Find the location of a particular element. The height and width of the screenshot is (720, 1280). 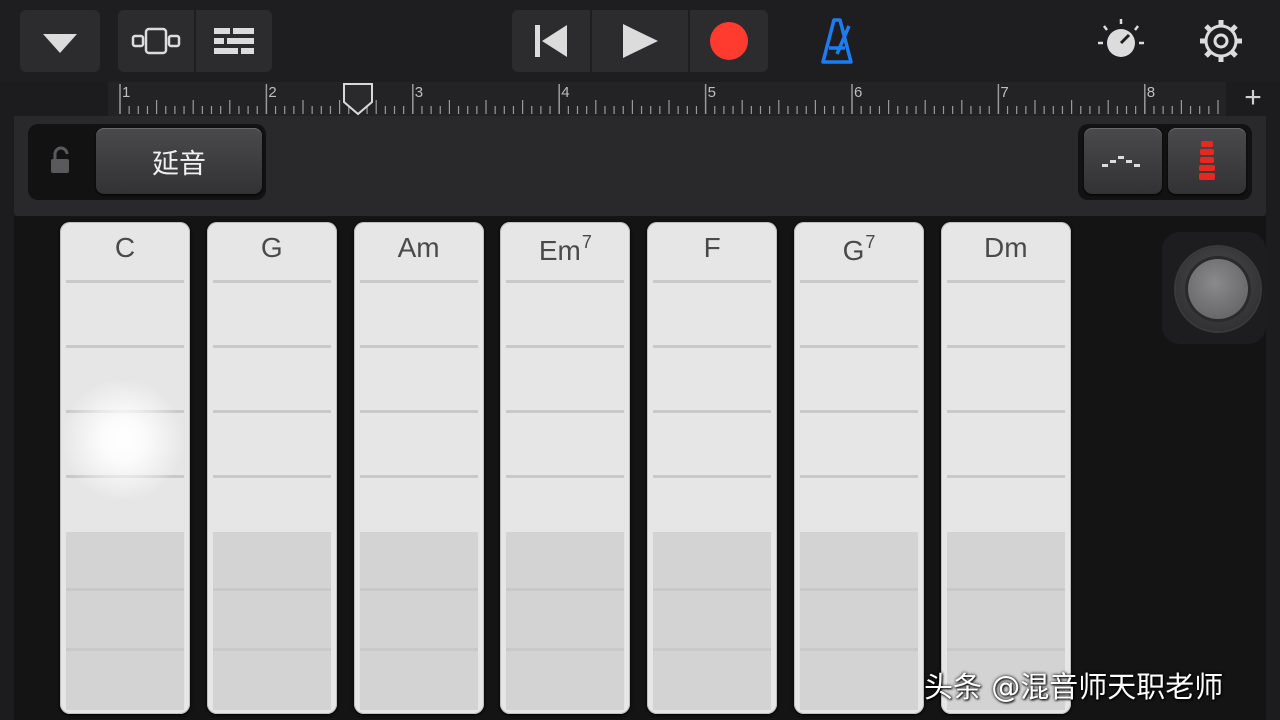

chord-root: C is located at coordinates (125, 247).